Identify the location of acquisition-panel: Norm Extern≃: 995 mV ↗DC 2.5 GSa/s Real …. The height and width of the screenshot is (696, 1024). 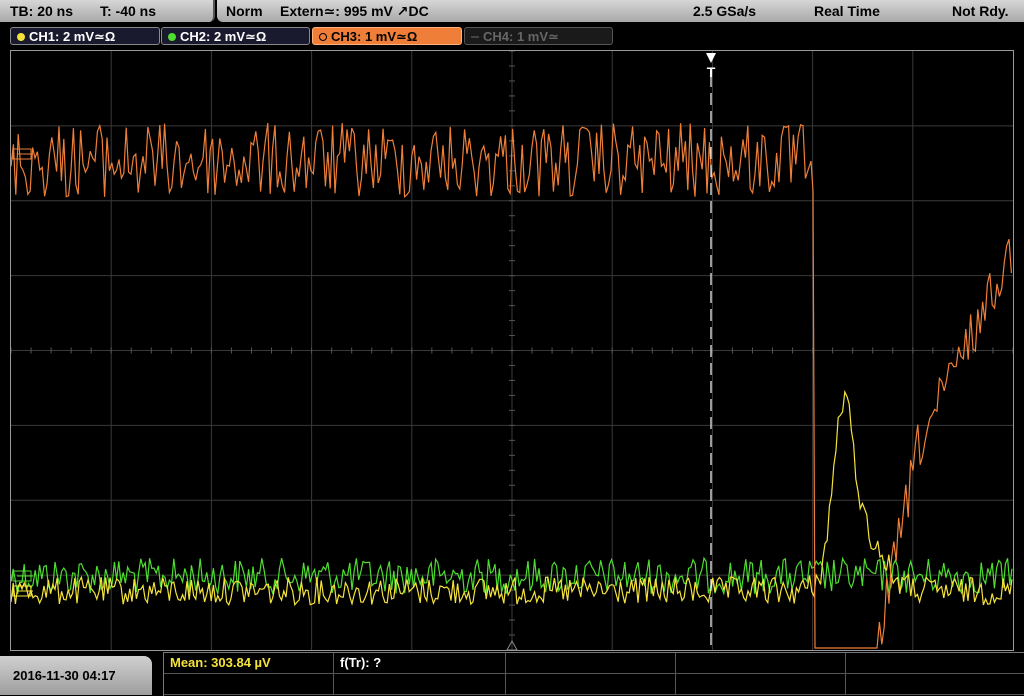
(620, 11).